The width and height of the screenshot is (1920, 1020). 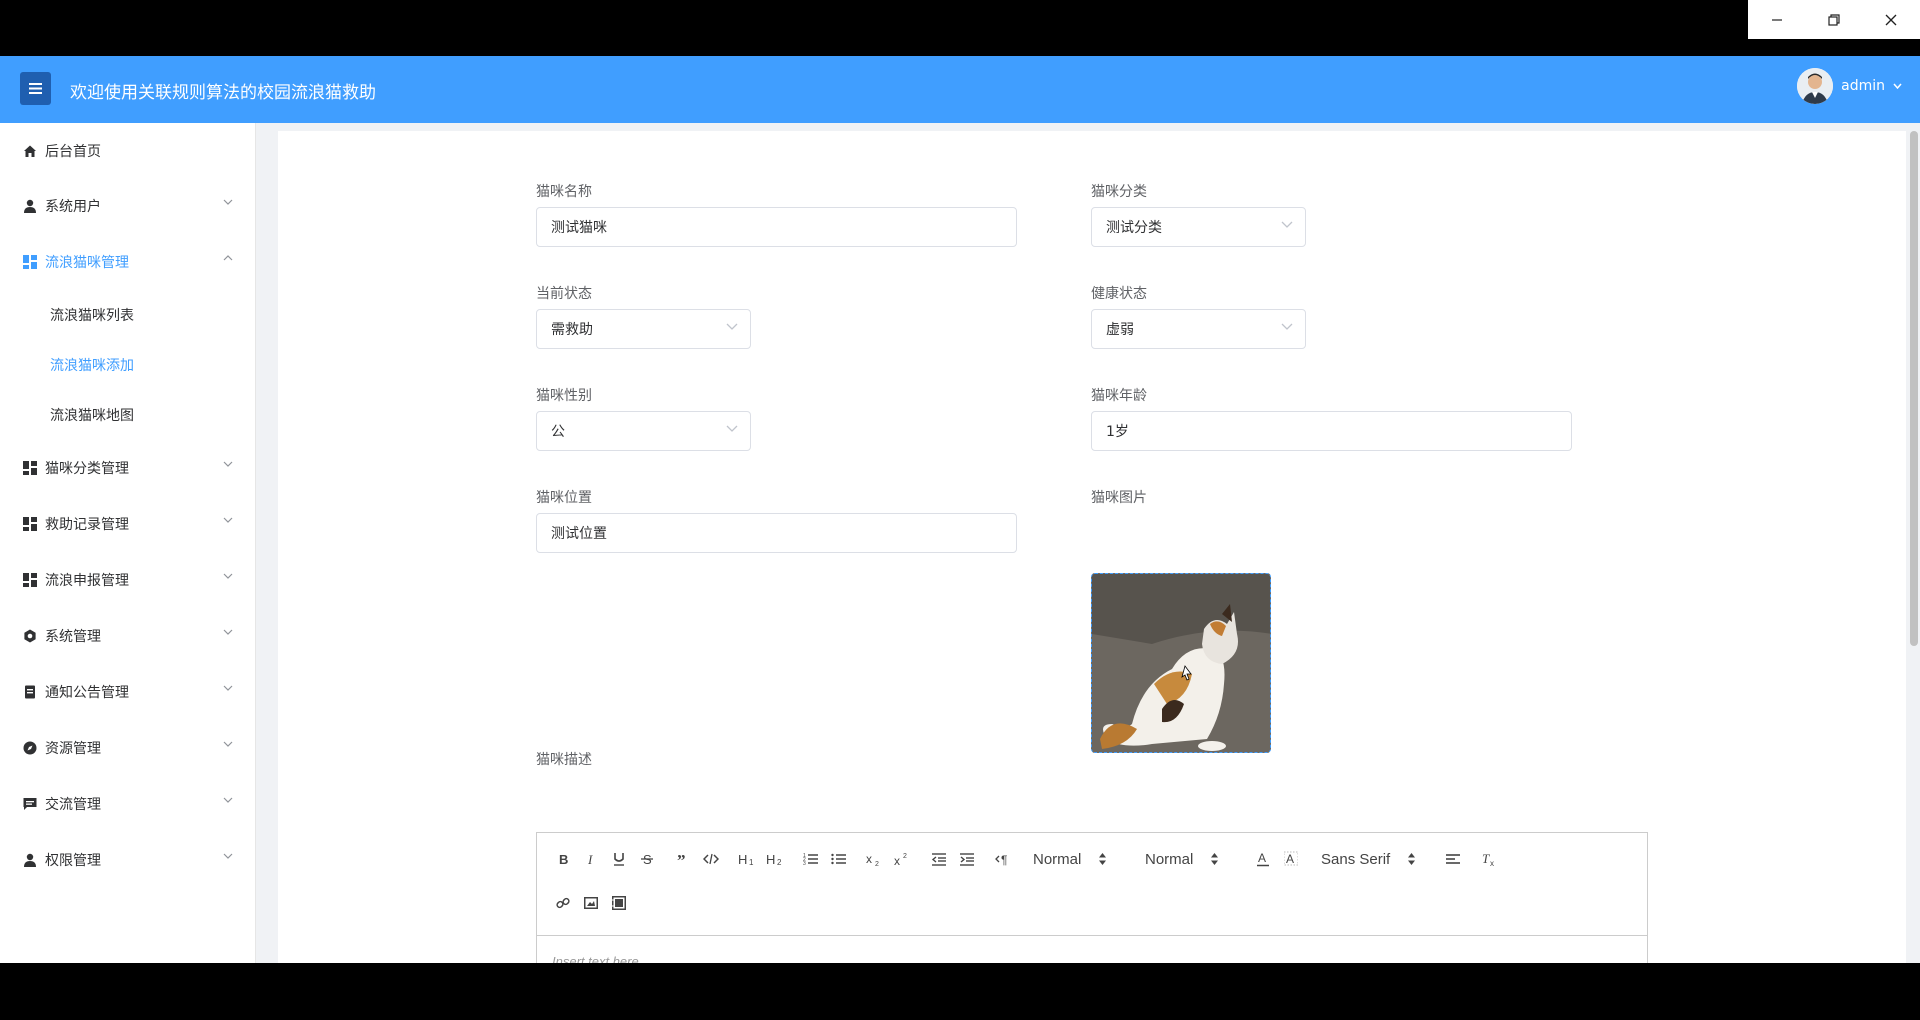 What do you see at coordinates (127, 748) in the screenshot?
I see `sidebar-item-resources: 资源管理` at bounding box center [127, 748].